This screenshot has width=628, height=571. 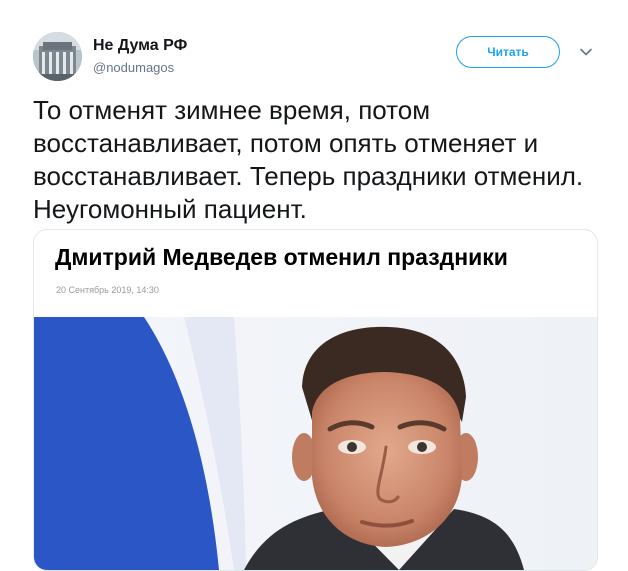 I want to click on author-name: Не Дума РФ, so click(x=140, y=46).